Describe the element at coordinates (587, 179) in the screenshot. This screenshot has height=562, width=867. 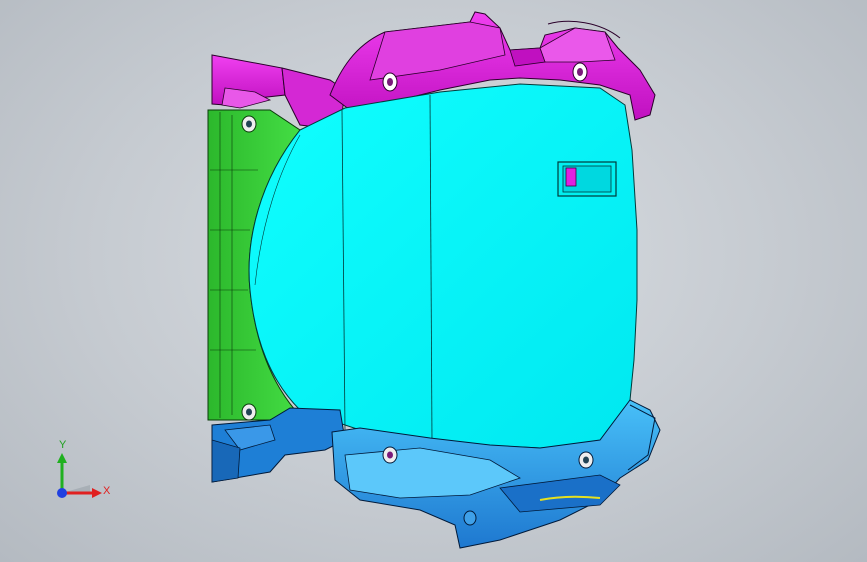
I see `latch-button` at that location.